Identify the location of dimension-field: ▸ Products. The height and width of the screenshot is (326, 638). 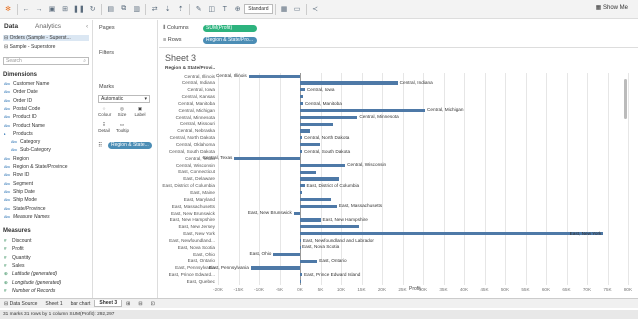
(18, 134).